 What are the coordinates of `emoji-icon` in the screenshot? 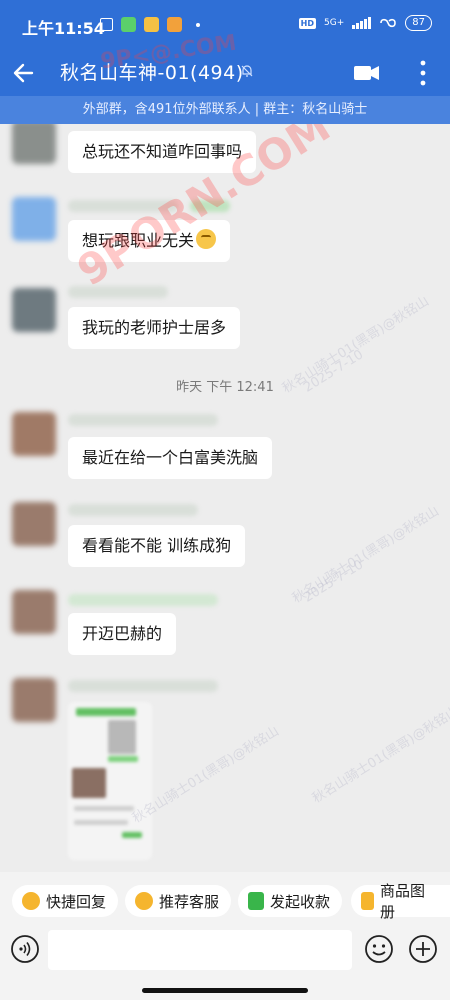 It's located at (379, 949).